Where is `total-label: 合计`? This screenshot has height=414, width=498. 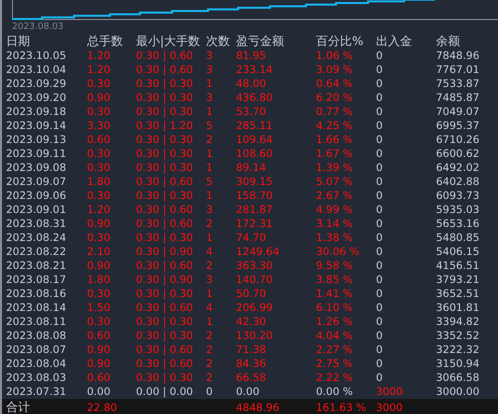
total-label: 合计 is located at coordinates (18, 406).